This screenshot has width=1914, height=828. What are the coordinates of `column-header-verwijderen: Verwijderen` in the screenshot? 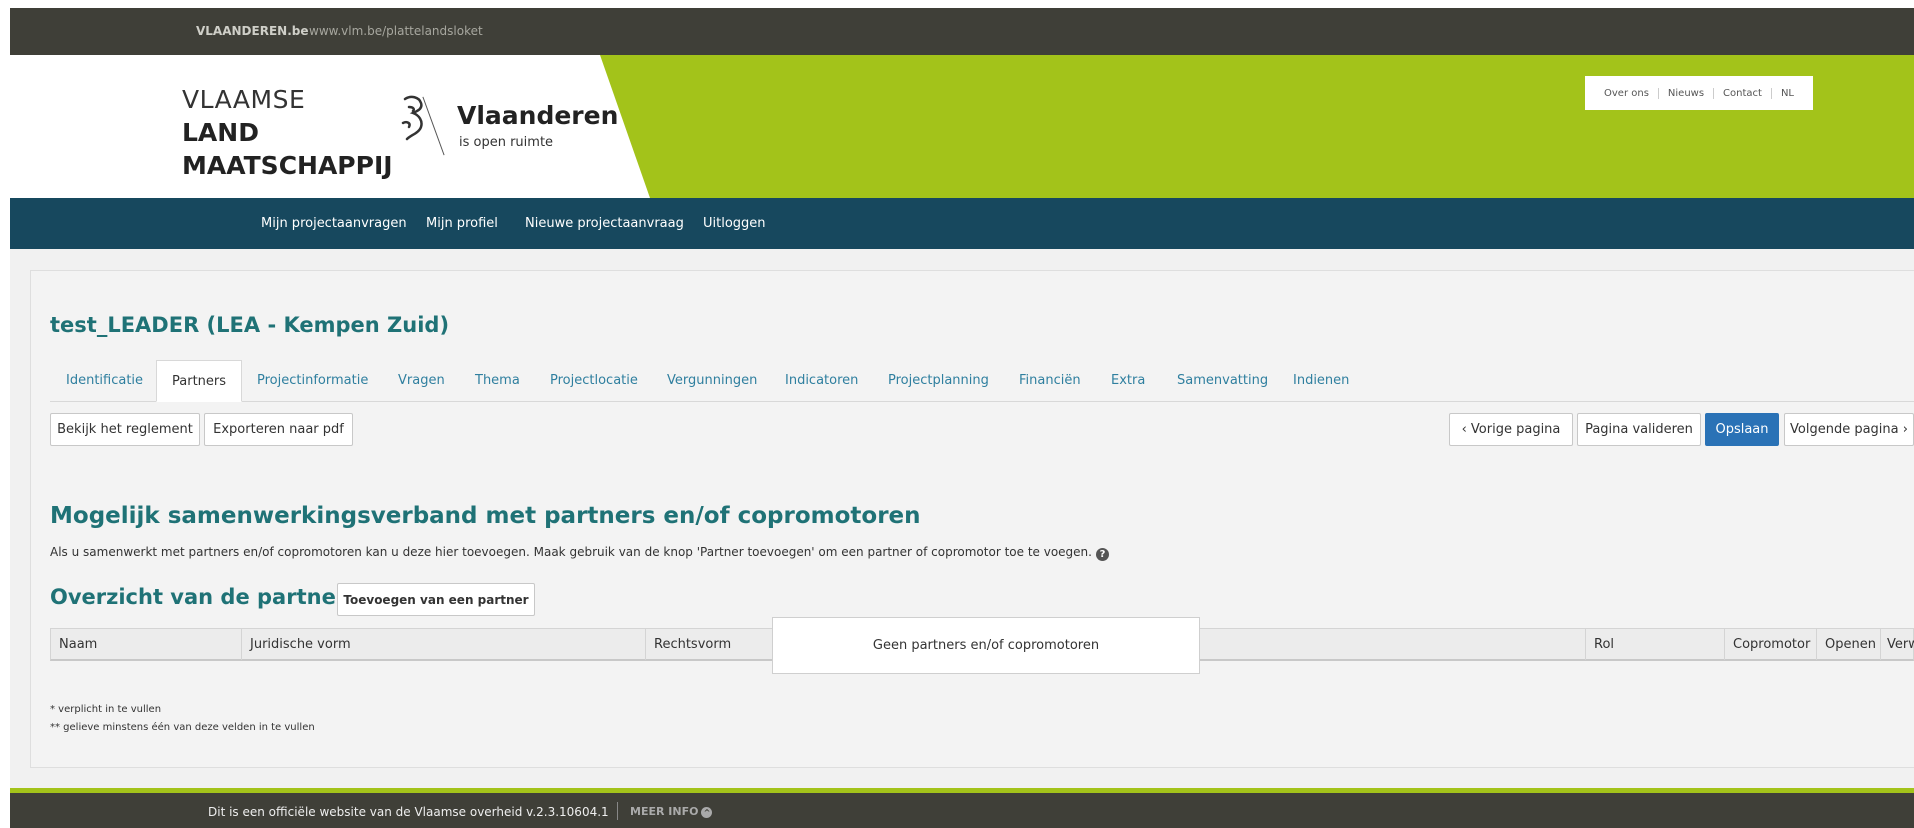 It's located at (1897, 644).